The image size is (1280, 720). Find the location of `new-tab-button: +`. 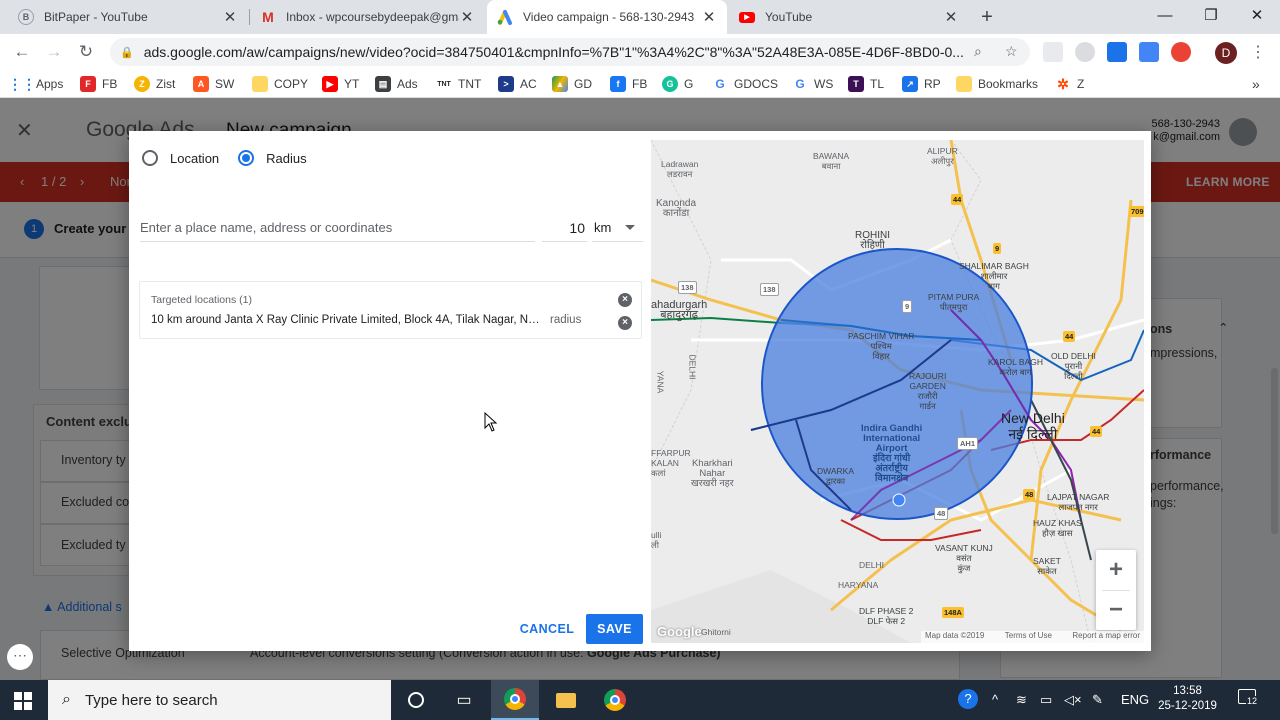

new-tab-button: + is located at coordinates (987, 17).